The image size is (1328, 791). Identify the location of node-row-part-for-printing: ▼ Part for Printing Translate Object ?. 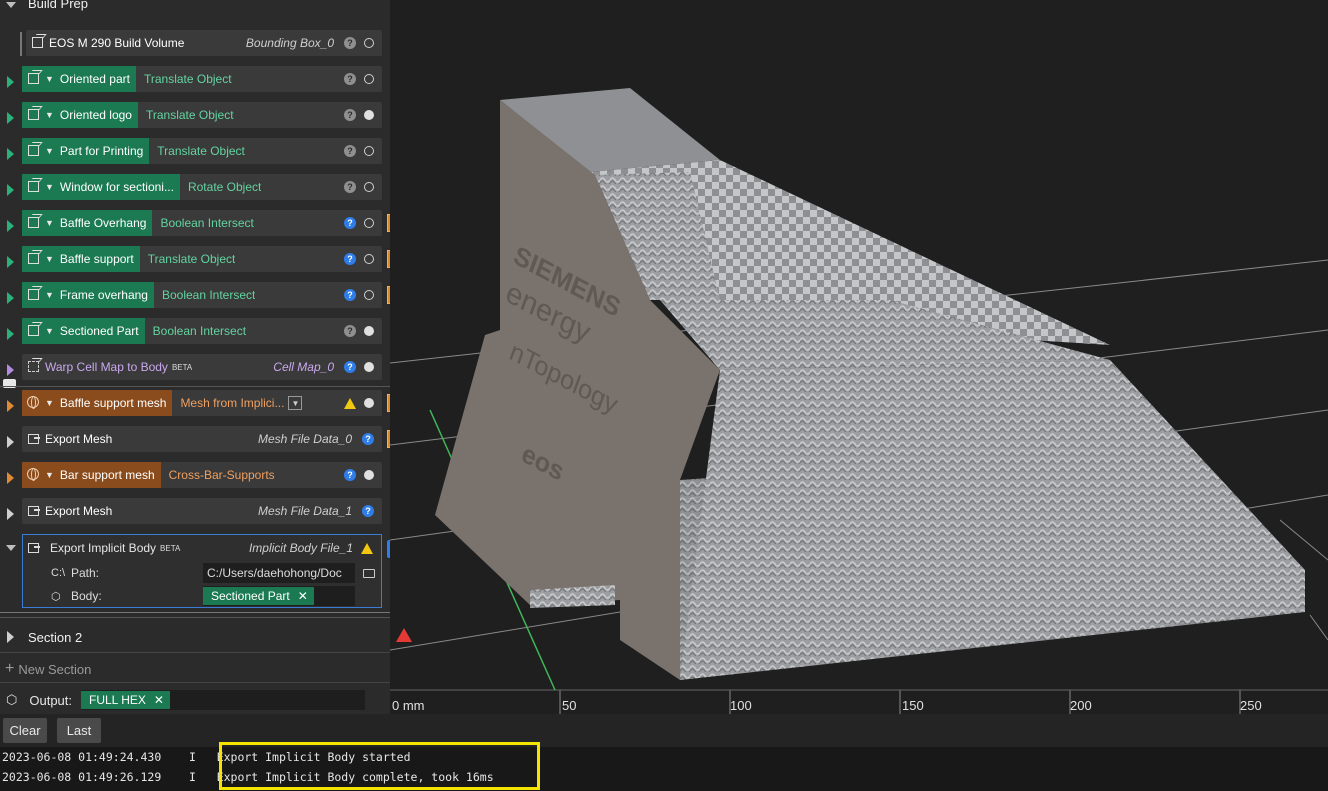
(195, 154).